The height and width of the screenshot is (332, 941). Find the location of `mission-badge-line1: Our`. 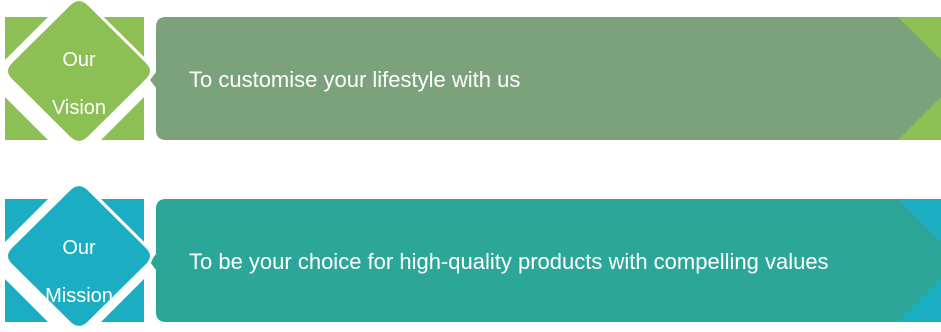

mission-badge-line1: Our is located at coordinates (79, 248).